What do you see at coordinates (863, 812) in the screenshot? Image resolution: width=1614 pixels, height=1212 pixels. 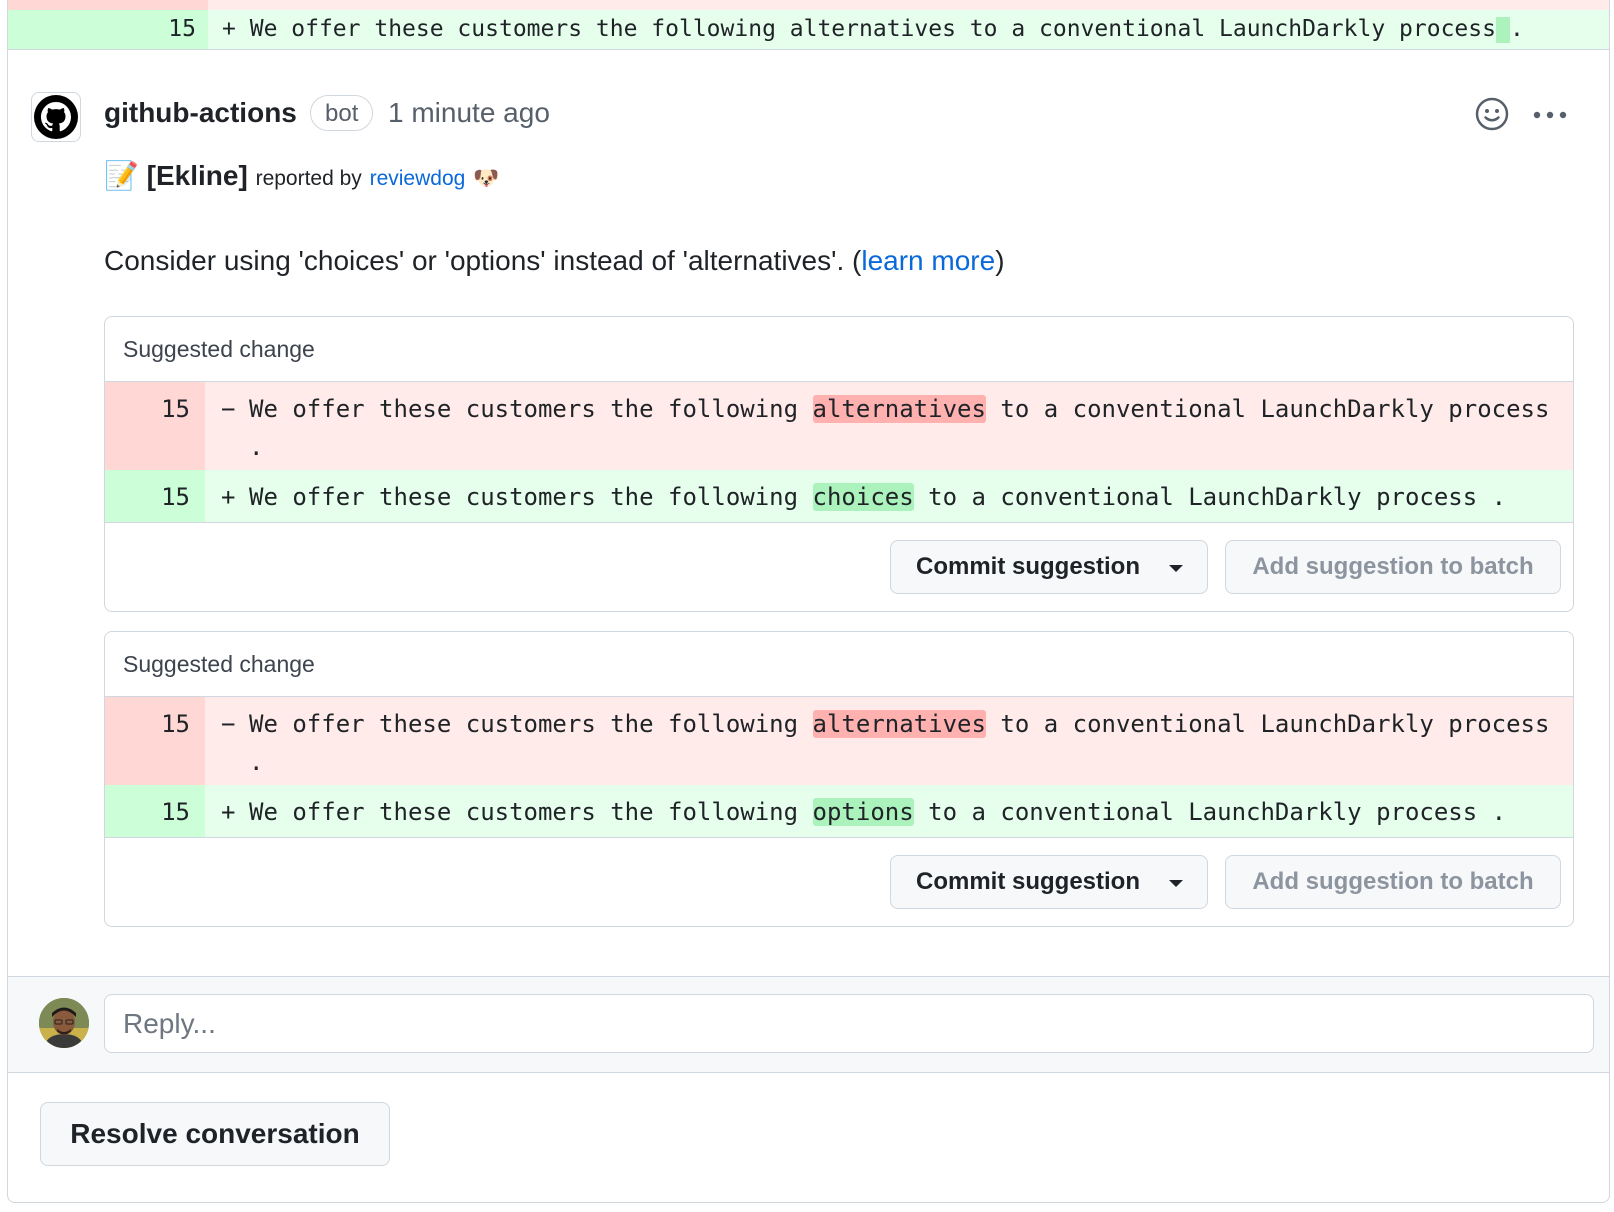 I see `diff-highlight: options` at bounding box center [863, 812].